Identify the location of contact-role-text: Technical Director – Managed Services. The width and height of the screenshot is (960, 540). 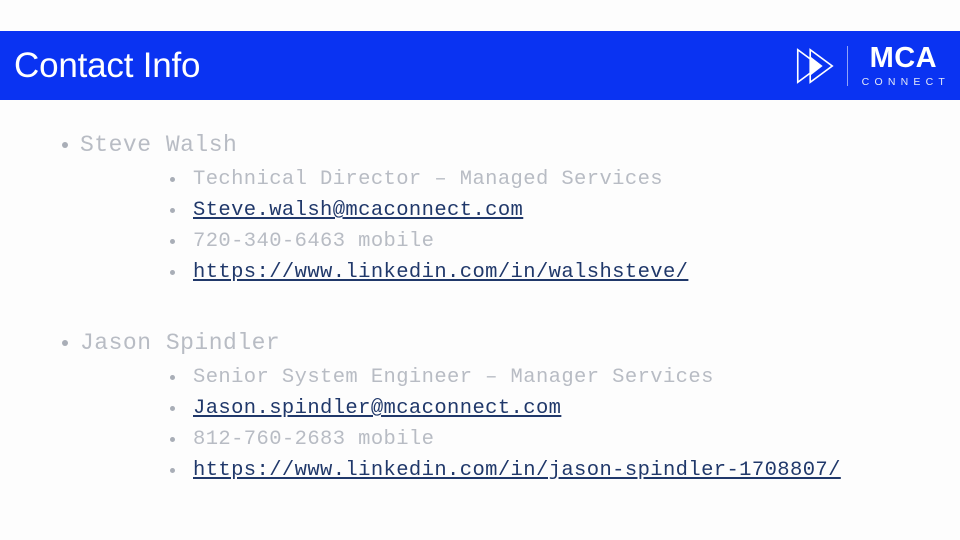
(428, 179).